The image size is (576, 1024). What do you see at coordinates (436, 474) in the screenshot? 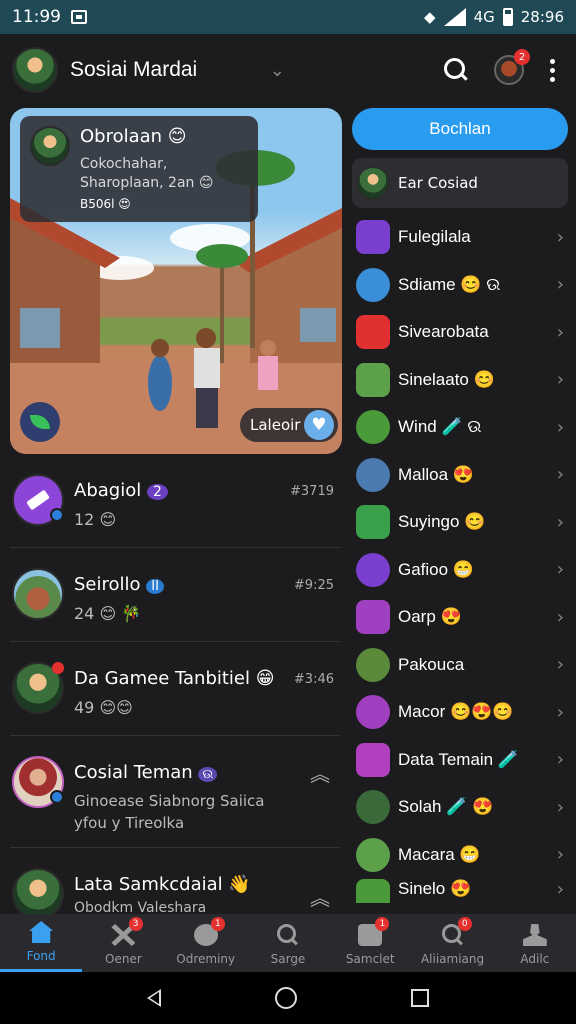
I see `item-label: Malloa 😍` at bounding box center [436, 474].